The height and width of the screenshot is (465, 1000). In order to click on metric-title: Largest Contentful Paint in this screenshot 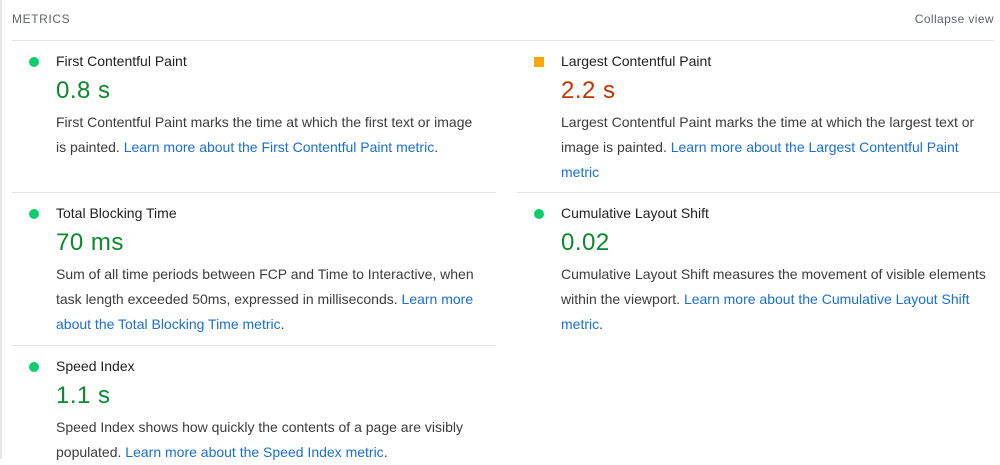, I will do `click(636, 61)`.